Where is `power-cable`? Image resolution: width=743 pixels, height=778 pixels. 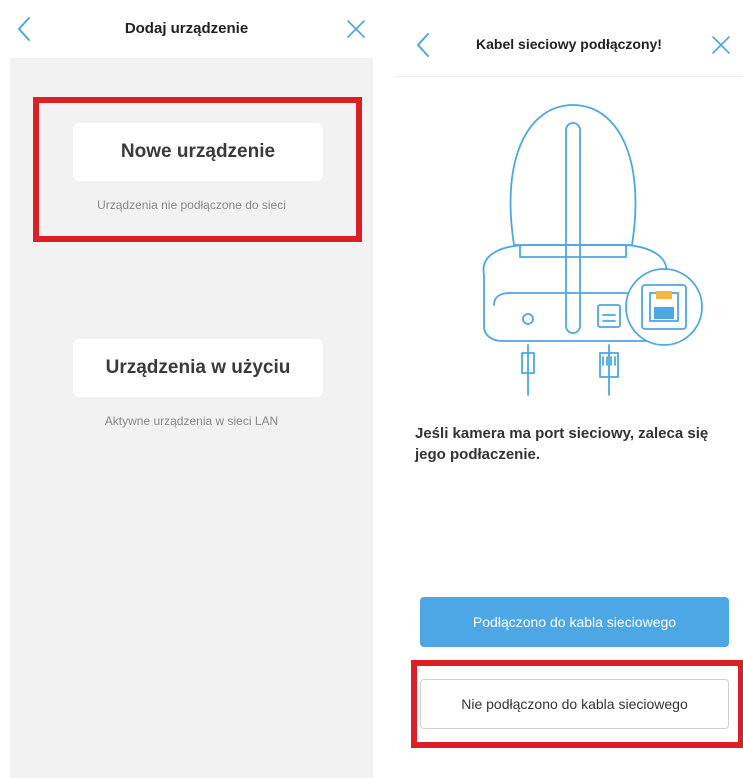 power-cable is located at coordinates (528, 370).